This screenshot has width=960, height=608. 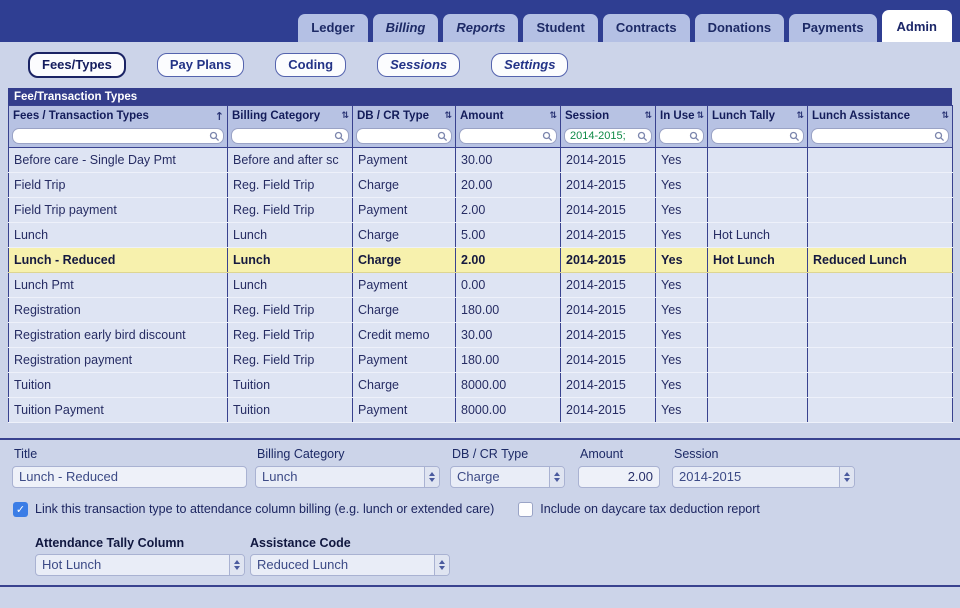 I want to click on filter-input-session, so click(x=603, y=136).